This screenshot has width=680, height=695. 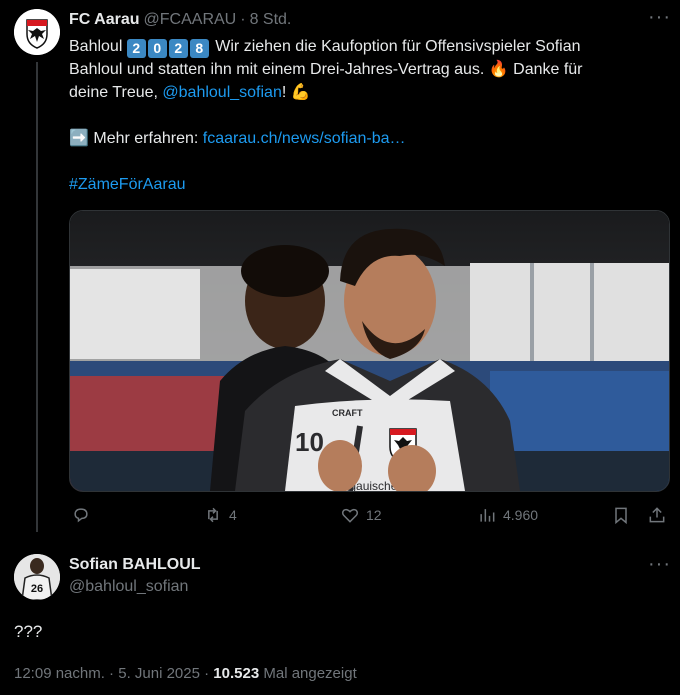 I want to click on share-button, so click(x=657, y=515).